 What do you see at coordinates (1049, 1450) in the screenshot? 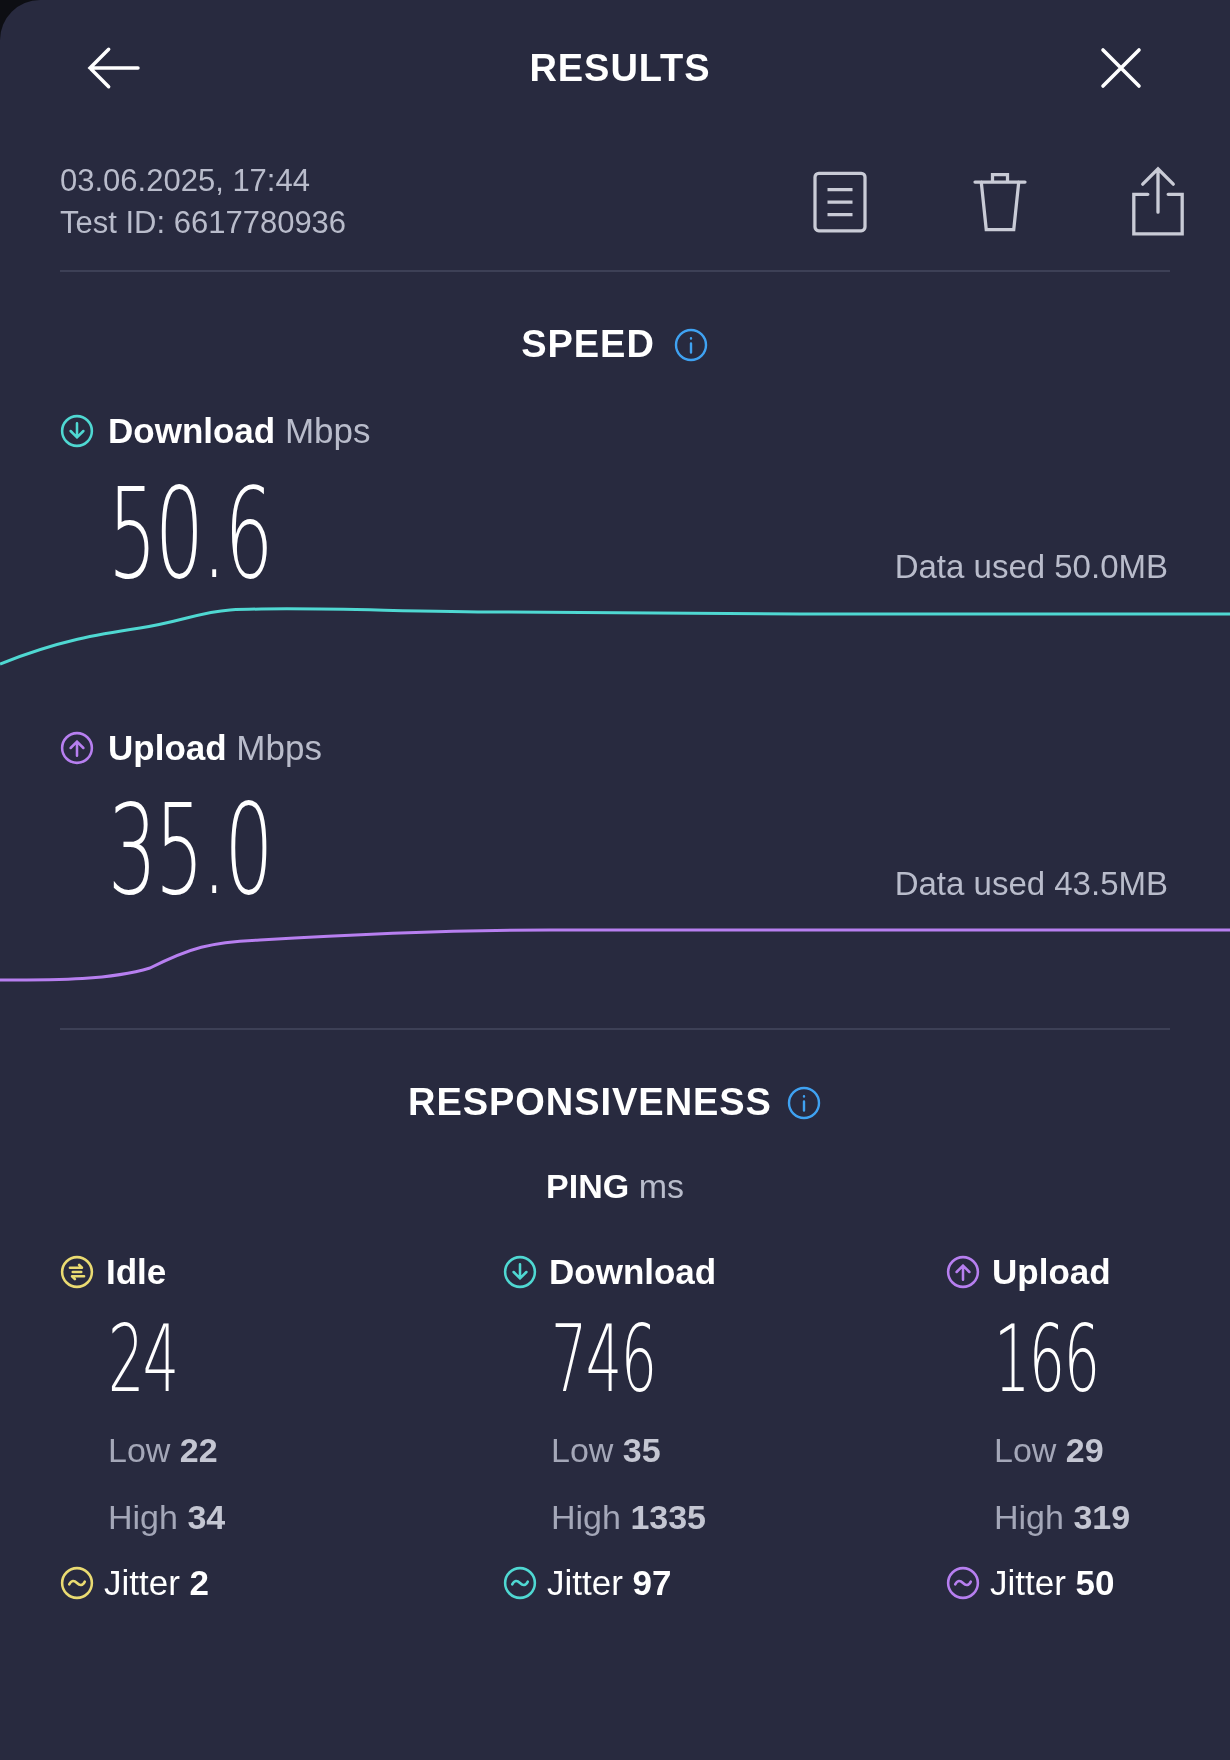
I see `low-value: Low 29` at bounding box center [1049, 1450].